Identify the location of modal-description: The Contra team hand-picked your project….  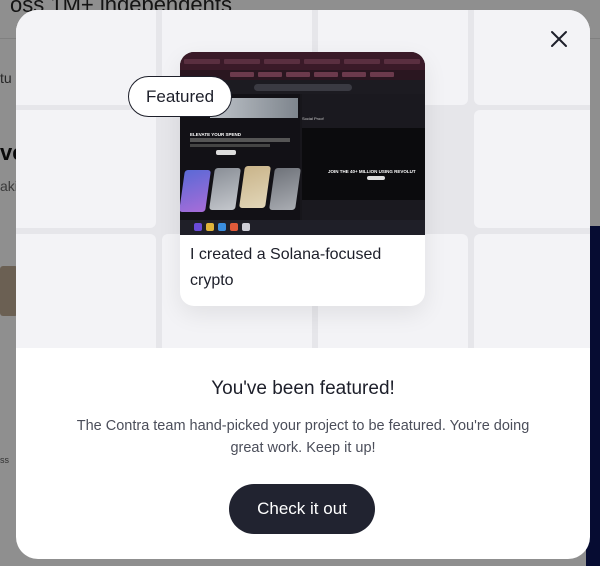
(303, 437).